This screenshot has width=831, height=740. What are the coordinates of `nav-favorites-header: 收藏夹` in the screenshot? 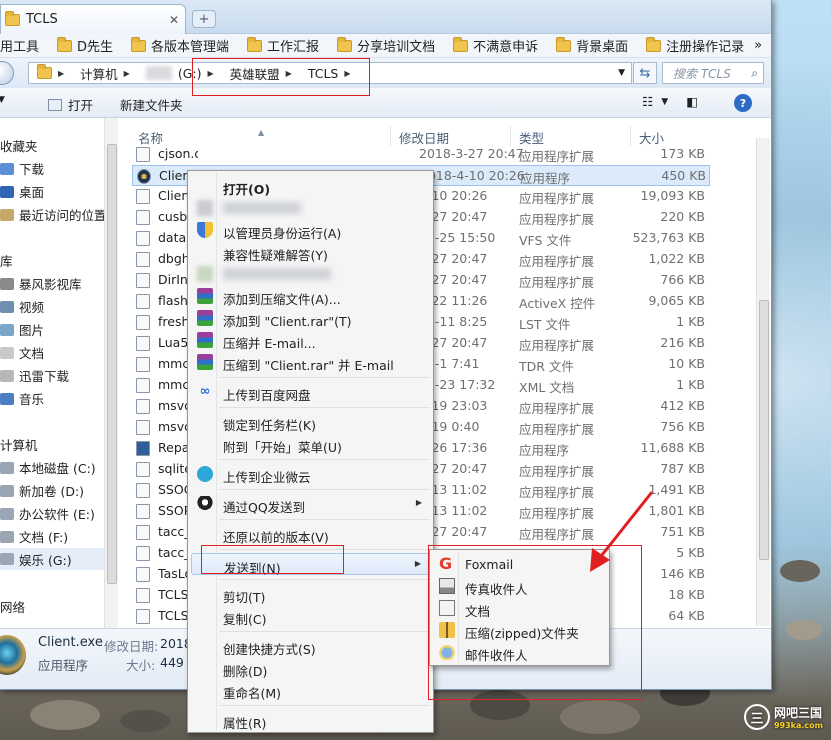 It's located at (19, 145).